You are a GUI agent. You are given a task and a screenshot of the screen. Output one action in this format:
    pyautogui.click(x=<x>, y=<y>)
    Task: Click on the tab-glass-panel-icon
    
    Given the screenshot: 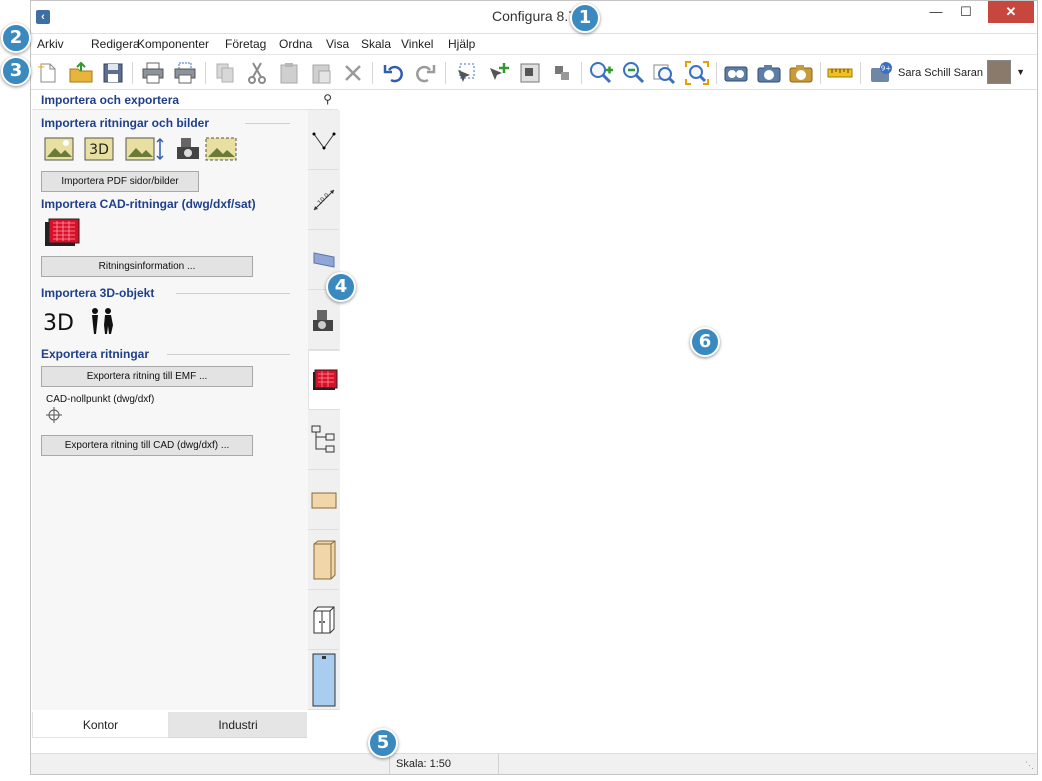 What is the action you would take?
    pyautogui.click(x=323, y=680)
    